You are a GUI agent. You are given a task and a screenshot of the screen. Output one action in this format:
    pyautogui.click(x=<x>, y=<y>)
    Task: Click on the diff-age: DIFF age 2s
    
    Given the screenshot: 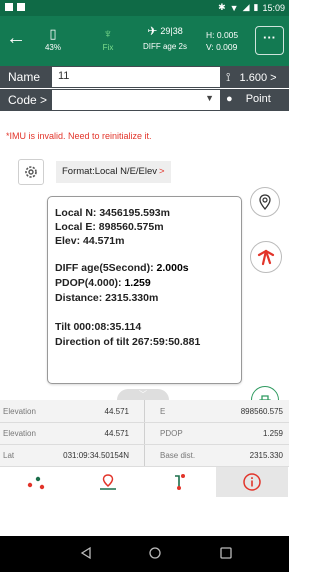 What is the action you would take?
    pyautogui.click(x=164, y=46)
    